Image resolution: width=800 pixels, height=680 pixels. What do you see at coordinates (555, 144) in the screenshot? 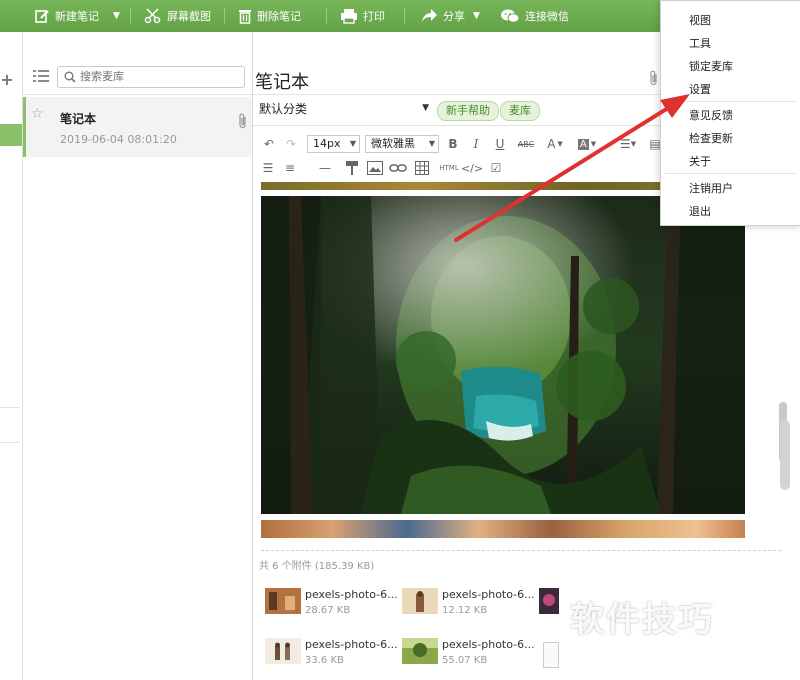
I see `font-color-icon: A ▼` at bounding box center [555, 144].